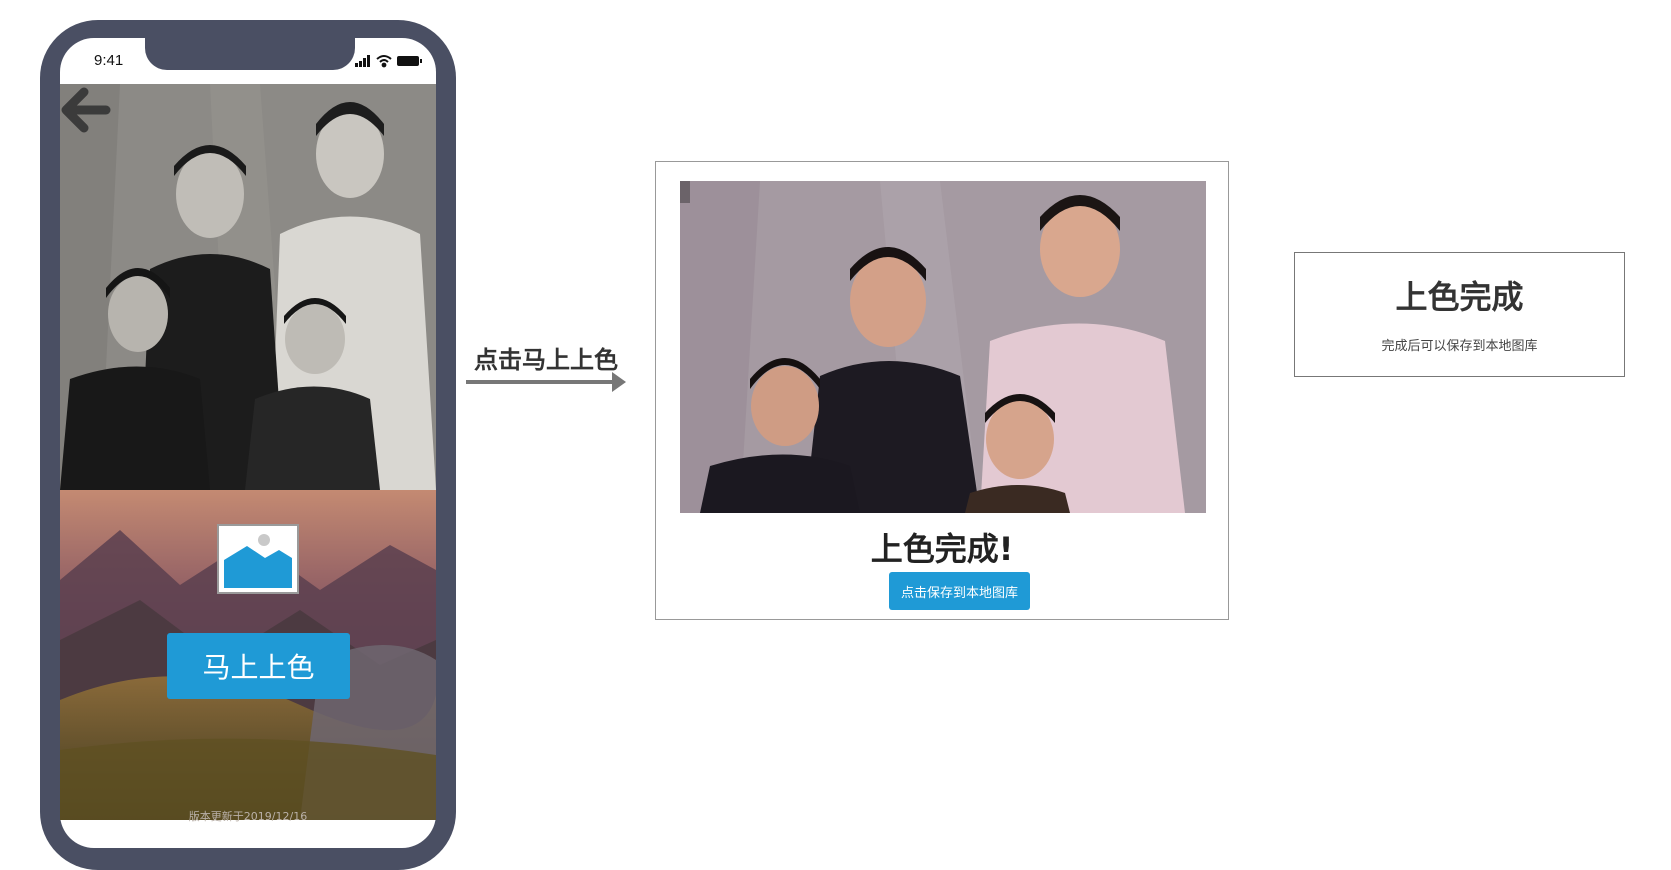  I want to click on back-arrow-icon, so click(86, 110).